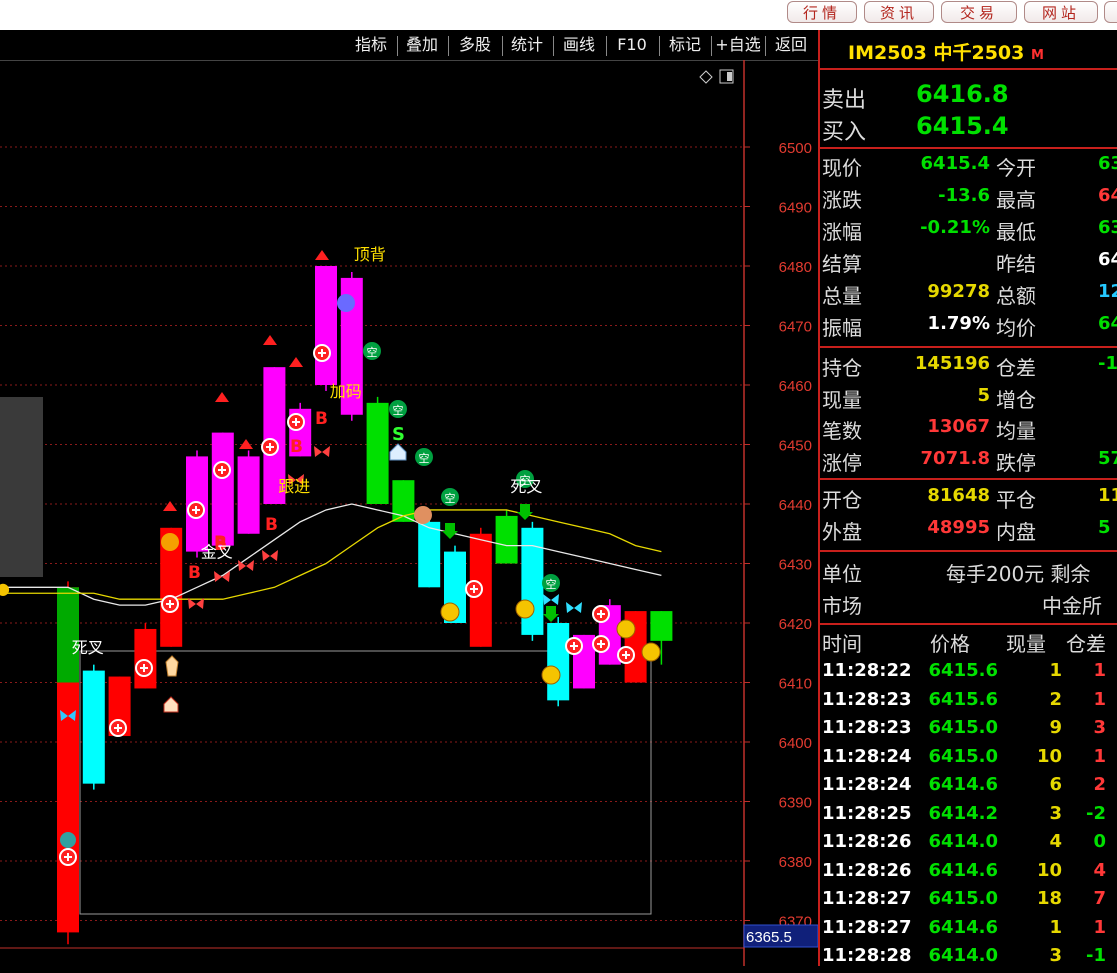  What do you see at coordinates (1072, 606) in the screenshot?
I see `market-value: 中金所` at bounding box center [1072, 606].